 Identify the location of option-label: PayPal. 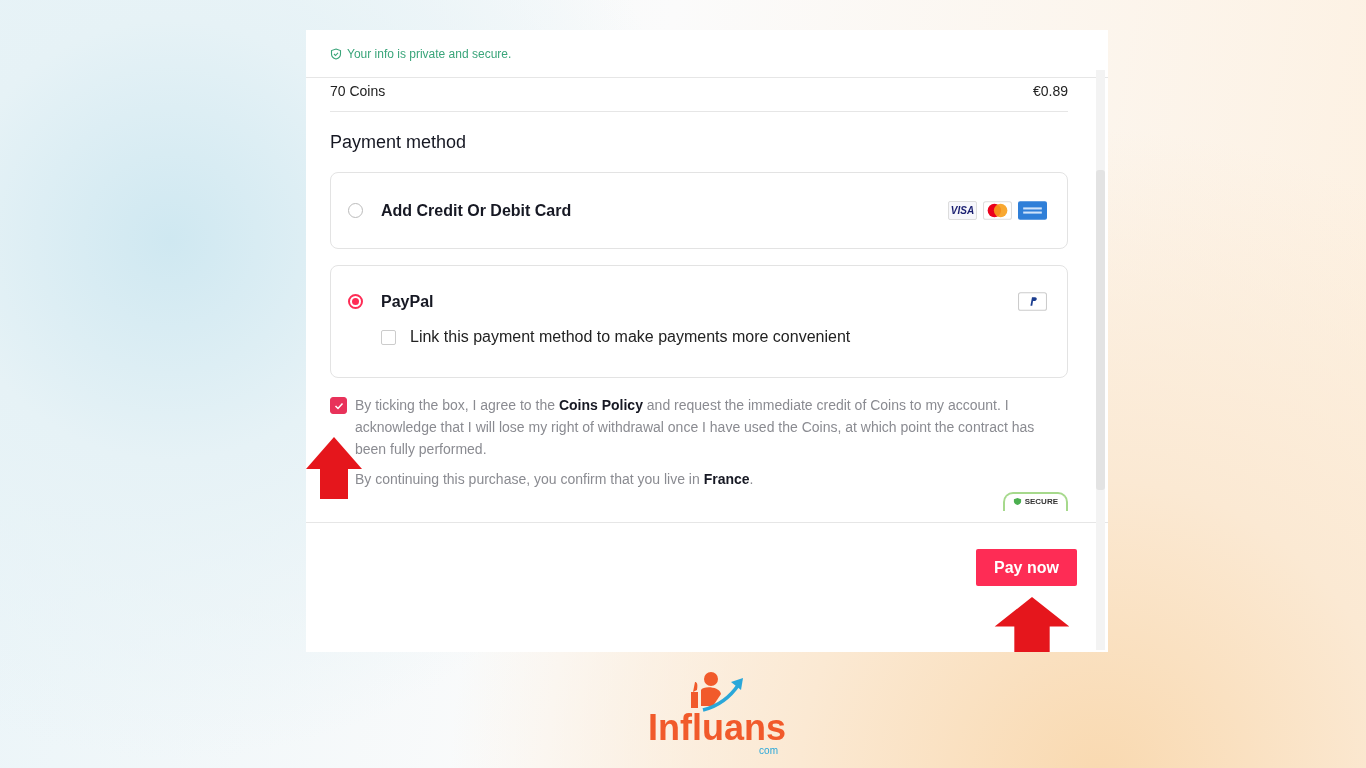
(408, 301).